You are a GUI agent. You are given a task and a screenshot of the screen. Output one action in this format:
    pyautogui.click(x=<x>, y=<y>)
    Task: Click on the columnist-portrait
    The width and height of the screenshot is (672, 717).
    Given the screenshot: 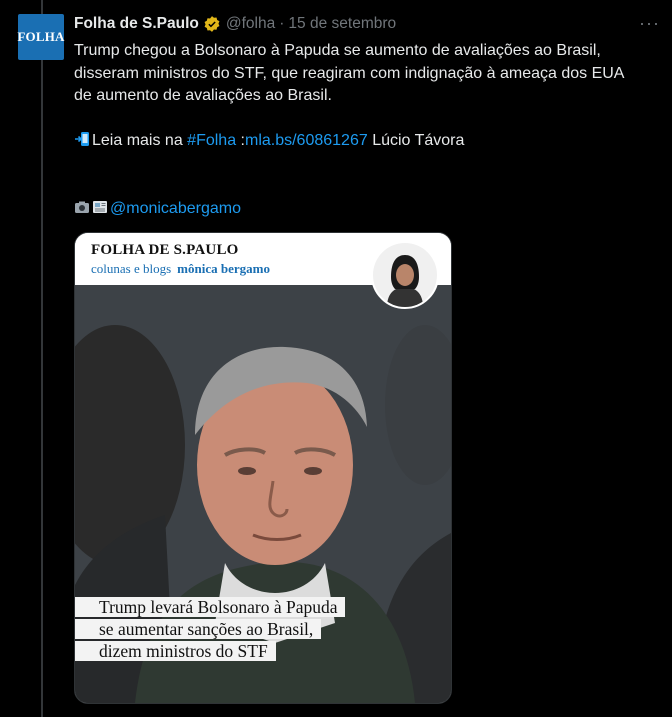 What is the action you would take?
    pyautogui.click(x=405, y=275)
    